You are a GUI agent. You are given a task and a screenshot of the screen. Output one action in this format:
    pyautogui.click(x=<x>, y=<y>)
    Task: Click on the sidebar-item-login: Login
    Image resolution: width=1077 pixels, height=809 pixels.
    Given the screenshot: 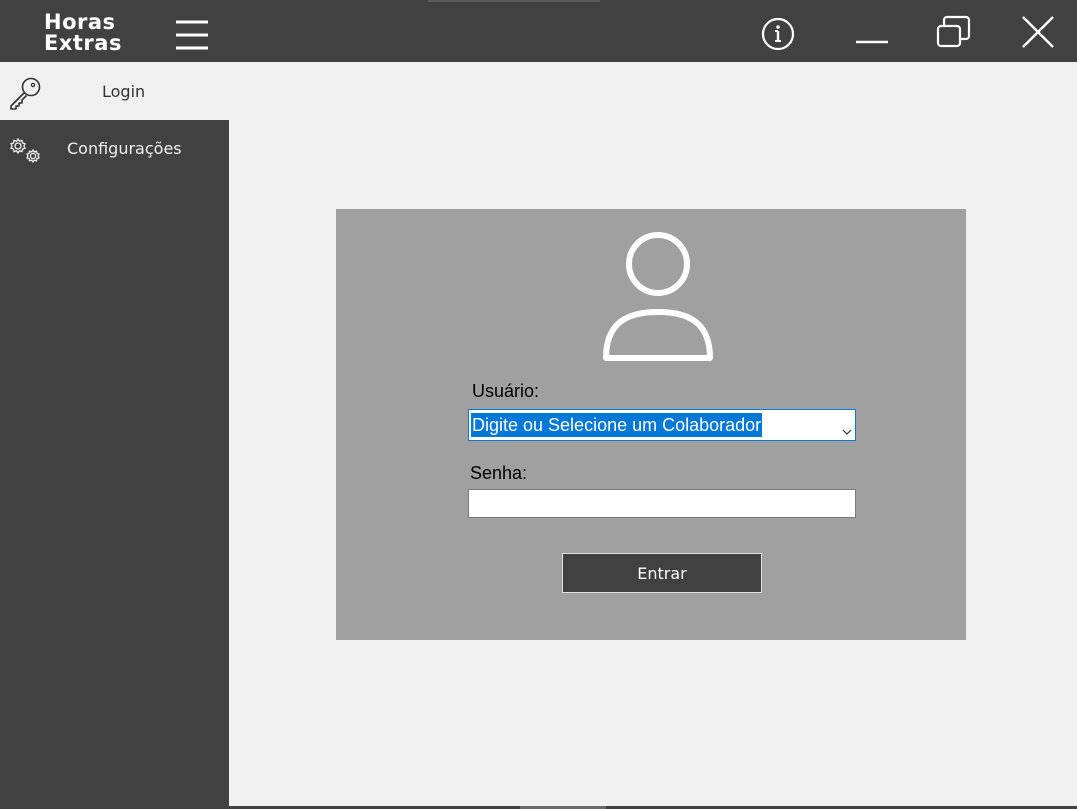 What is the action you would take?
    pyautogui.click(x=114, y=91)
    